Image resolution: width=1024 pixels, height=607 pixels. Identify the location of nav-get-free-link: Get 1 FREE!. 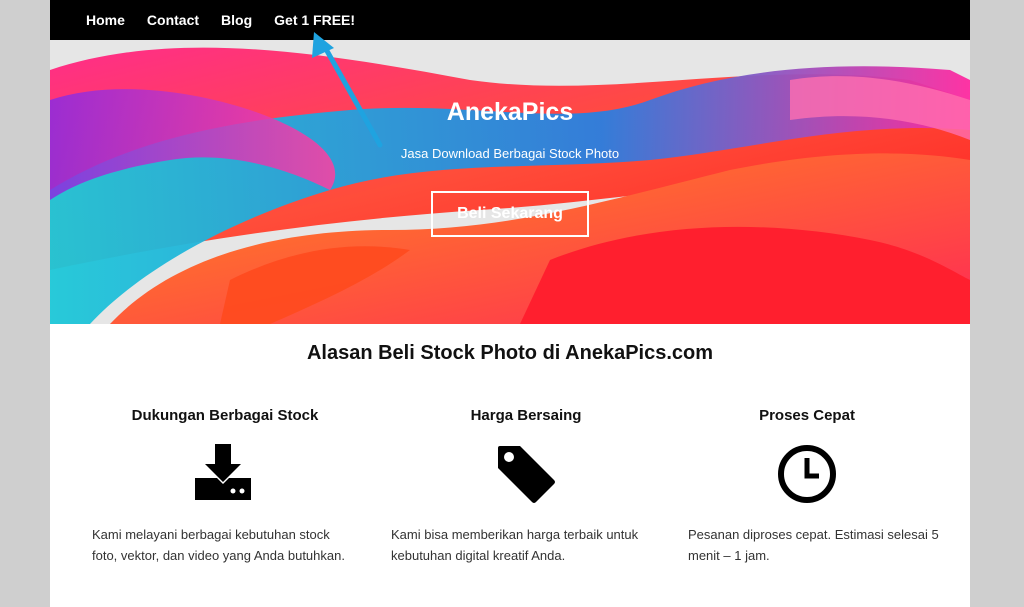
(314, 20).